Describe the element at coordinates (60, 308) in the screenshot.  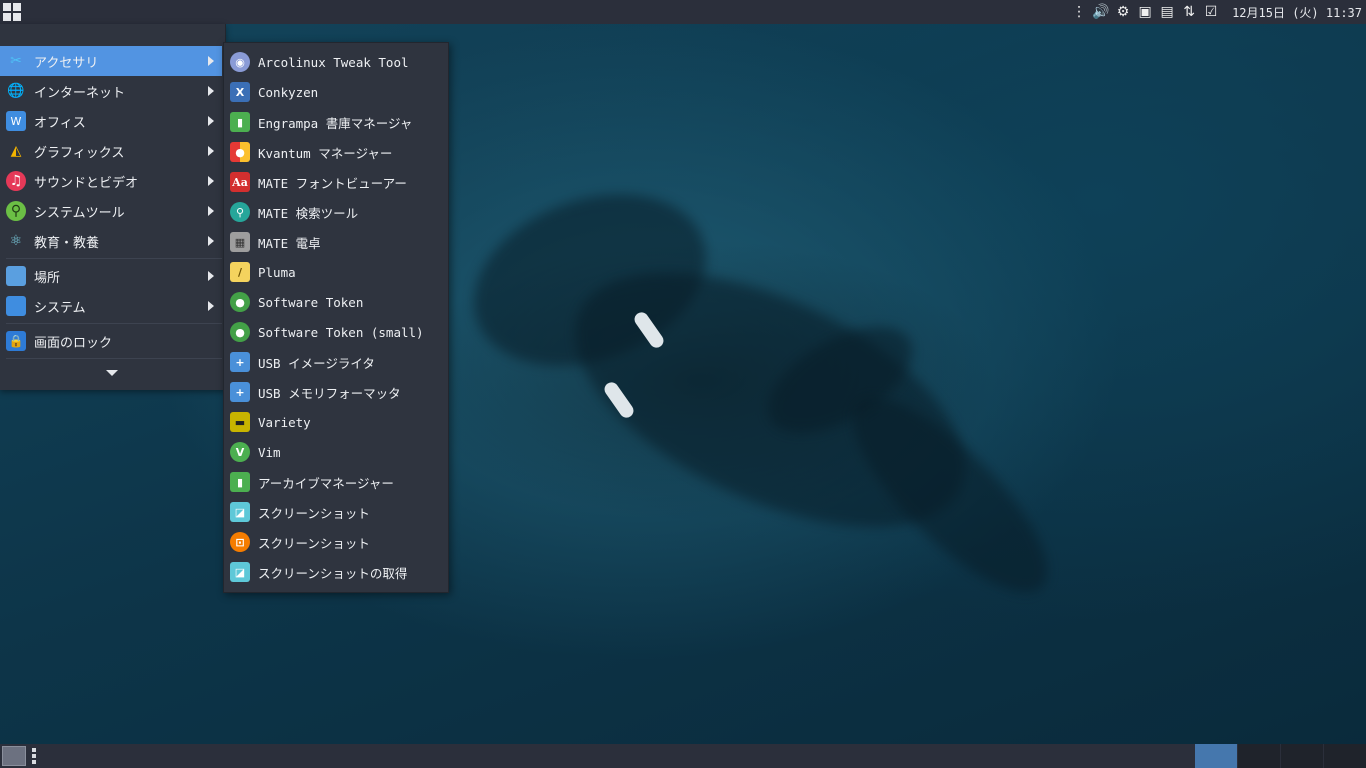
I see `menu-category-label: システム` at that location.